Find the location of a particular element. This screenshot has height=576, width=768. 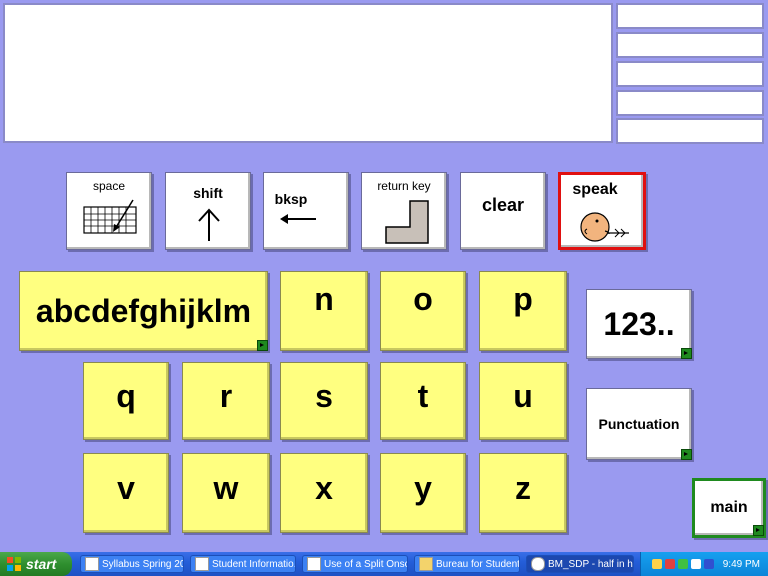

speaking-face-icon is located at coordinates (604, 227).